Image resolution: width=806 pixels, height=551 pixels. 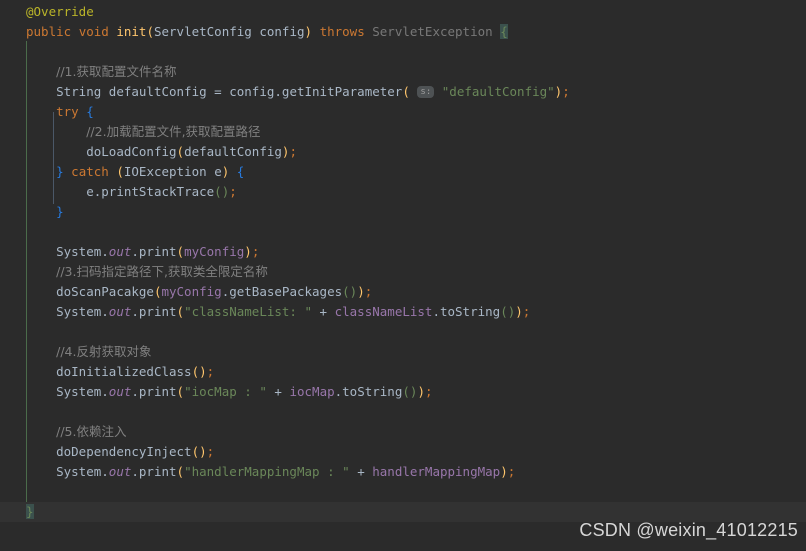 I want to click on string-classnamelist: "classNameList: ", so click(x=248, y=311).